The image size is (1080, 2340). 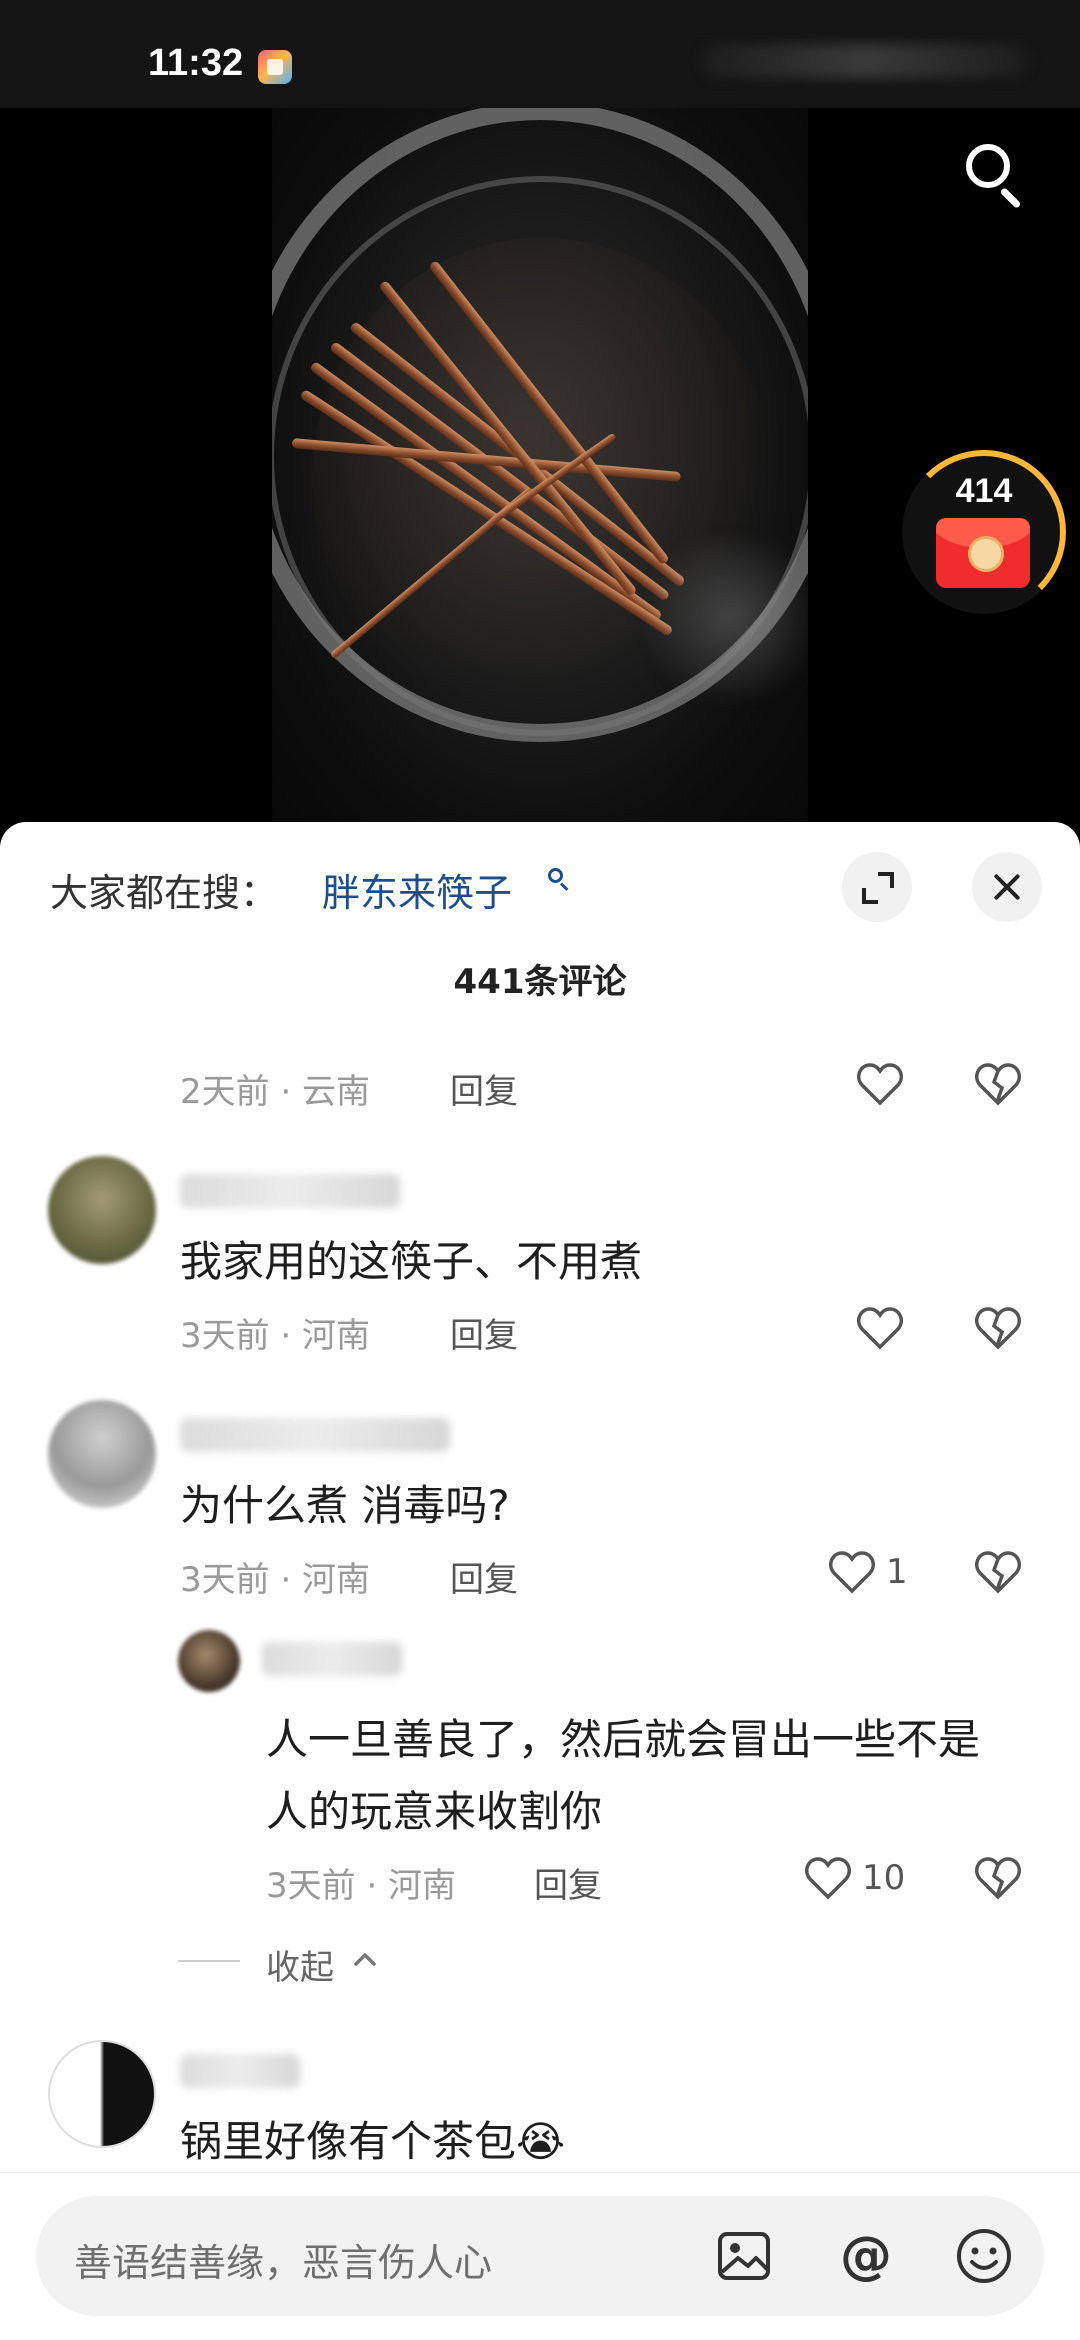 What do you see at coordinates (866, 2256) in the screenshot?
I see `mention-icon: @` at bounding box center [866, 2256].